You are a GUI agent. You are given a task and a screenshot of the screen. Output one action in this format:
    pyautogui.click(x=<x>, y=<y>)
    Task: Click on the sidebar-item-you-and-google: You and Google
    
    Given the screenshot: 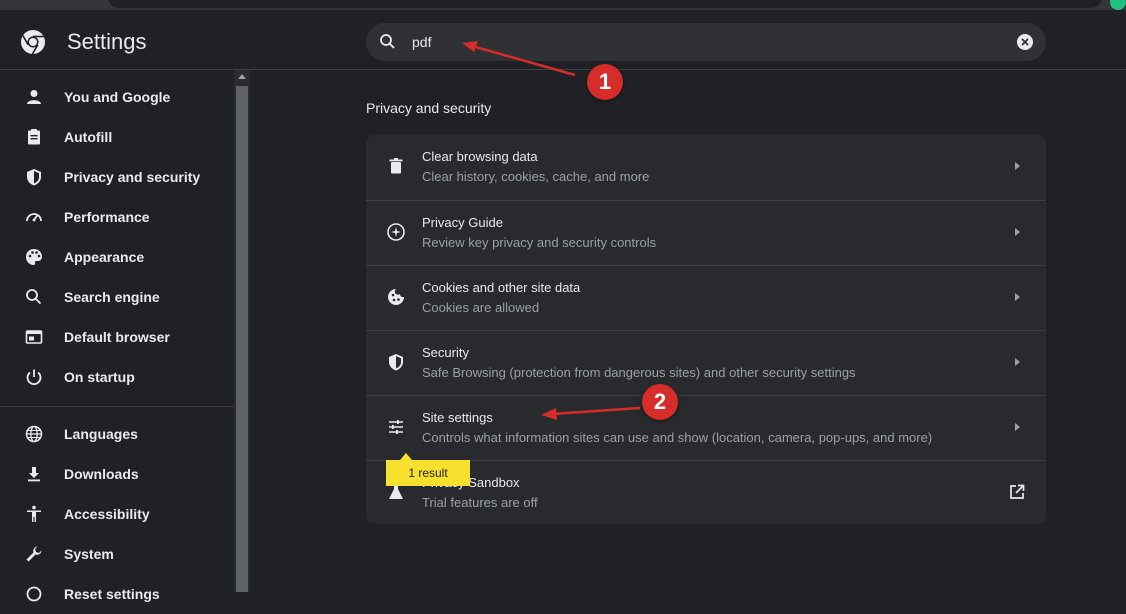 What is the action you would take?
    pyautogui.click(x=117, y=97)
    